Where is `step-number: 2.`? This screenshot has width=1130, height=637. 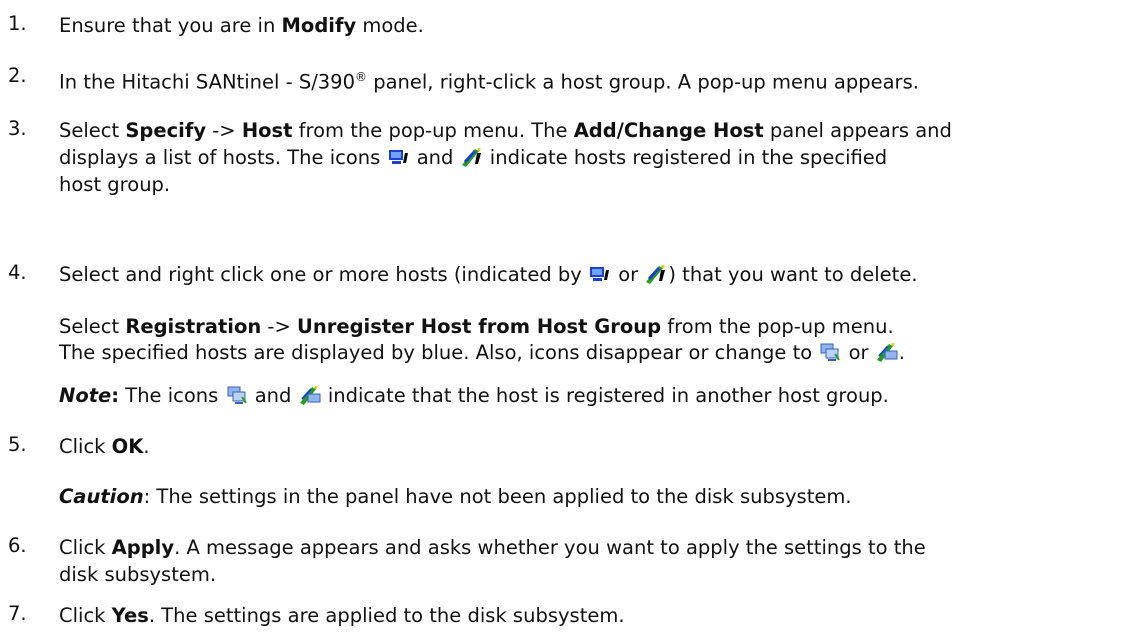
step-number: 2. is located at coordinates (17, 75).